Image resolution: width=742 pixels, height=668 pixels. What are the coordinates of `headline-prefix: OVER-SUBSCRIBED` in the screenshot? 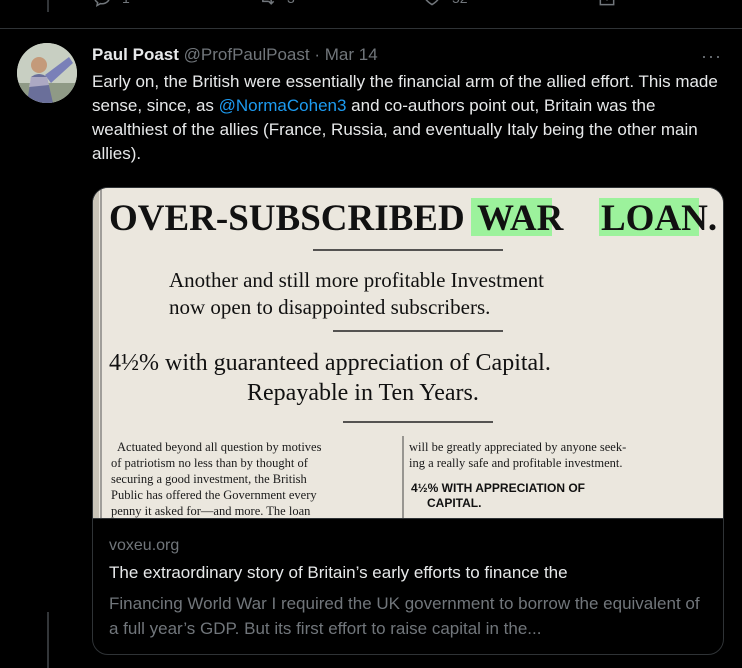 It's located at (287, 218).